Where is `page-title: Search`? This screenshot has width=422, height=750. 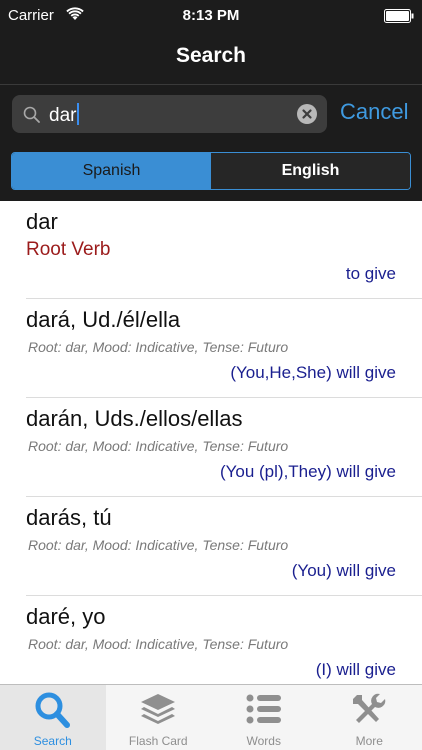
page-title: Search is located at coordinates (211, 55).